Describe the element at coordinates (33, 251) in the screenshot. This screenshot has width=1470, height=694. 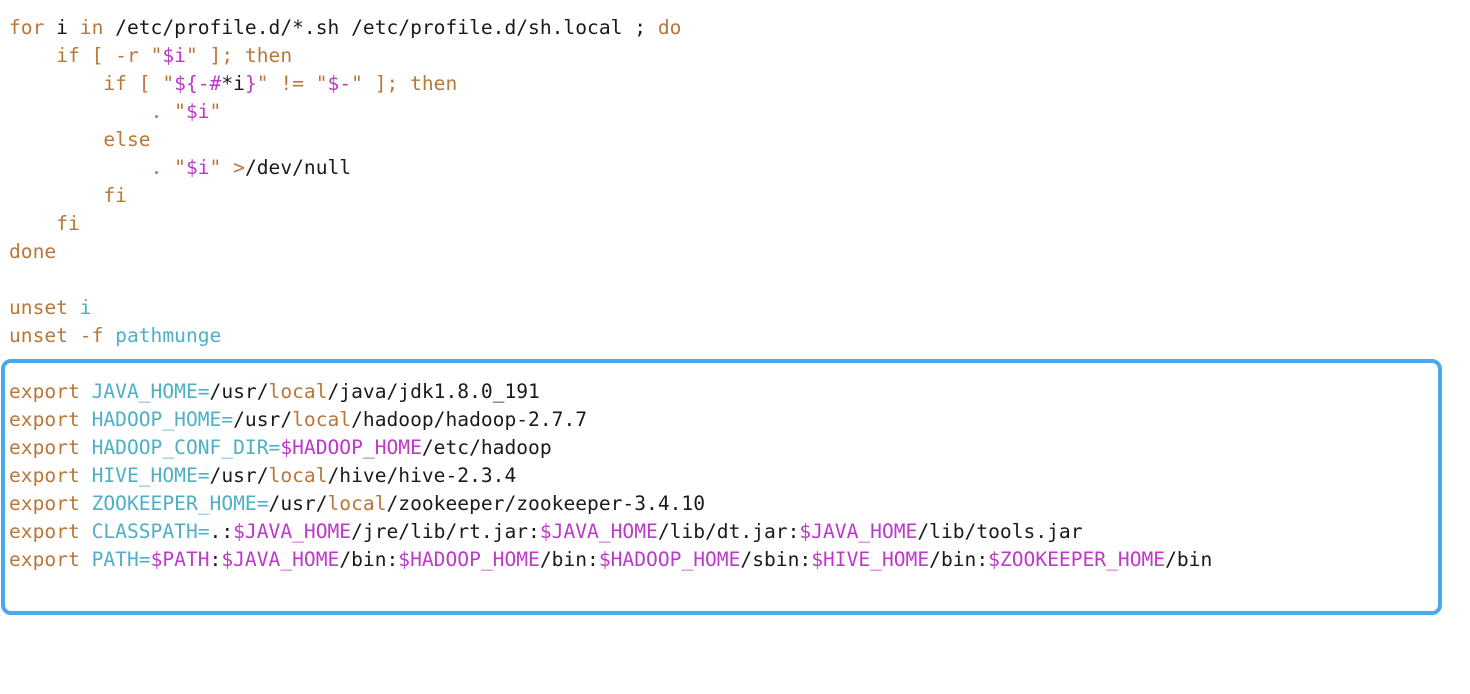
I see `code-token: done` at that location.